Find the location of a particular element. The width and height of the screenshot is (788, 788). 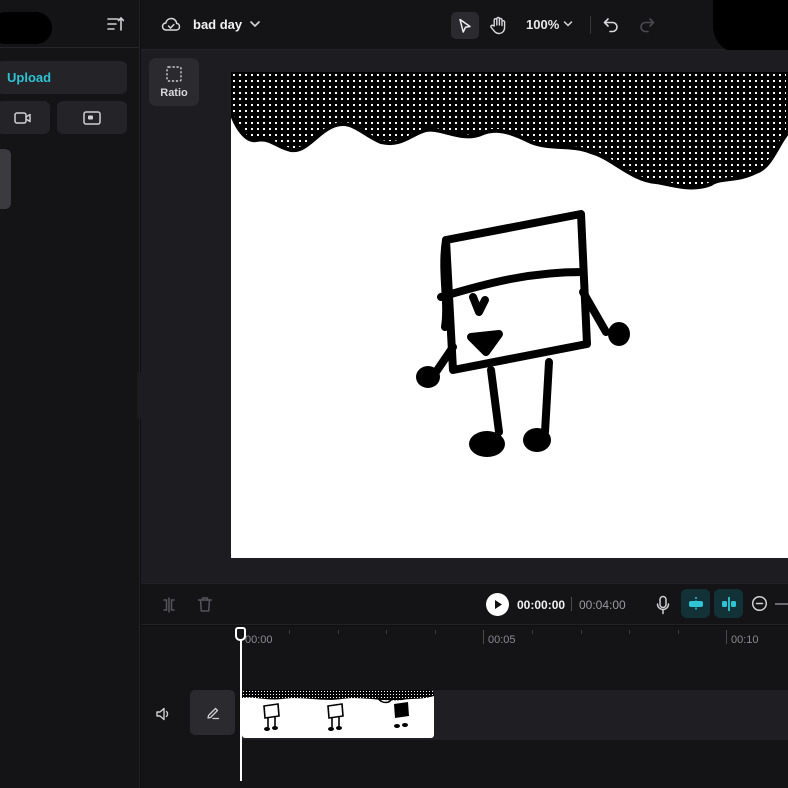

video-camera-icon is located at coordinates (22, 117).